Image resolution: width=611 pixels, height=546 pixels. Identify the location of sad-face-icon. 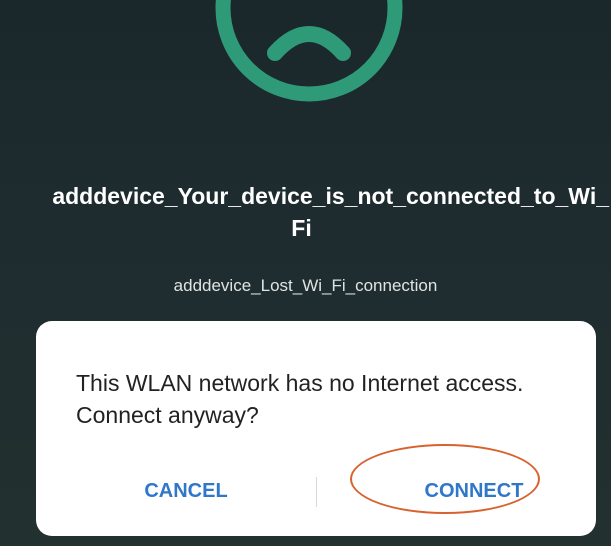
(309, 51).